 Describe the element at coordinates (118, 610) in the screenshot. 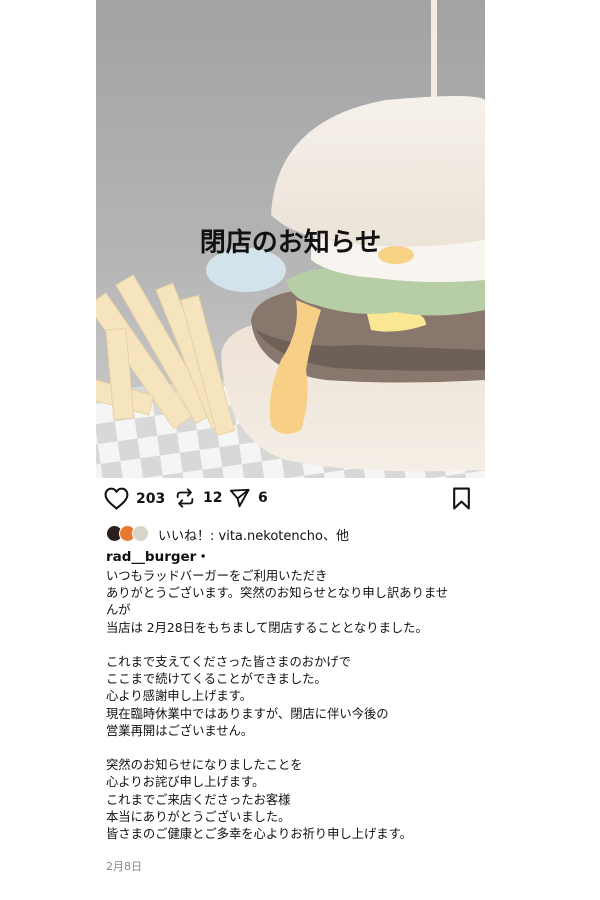

I see `caption-line: んが` at that location.